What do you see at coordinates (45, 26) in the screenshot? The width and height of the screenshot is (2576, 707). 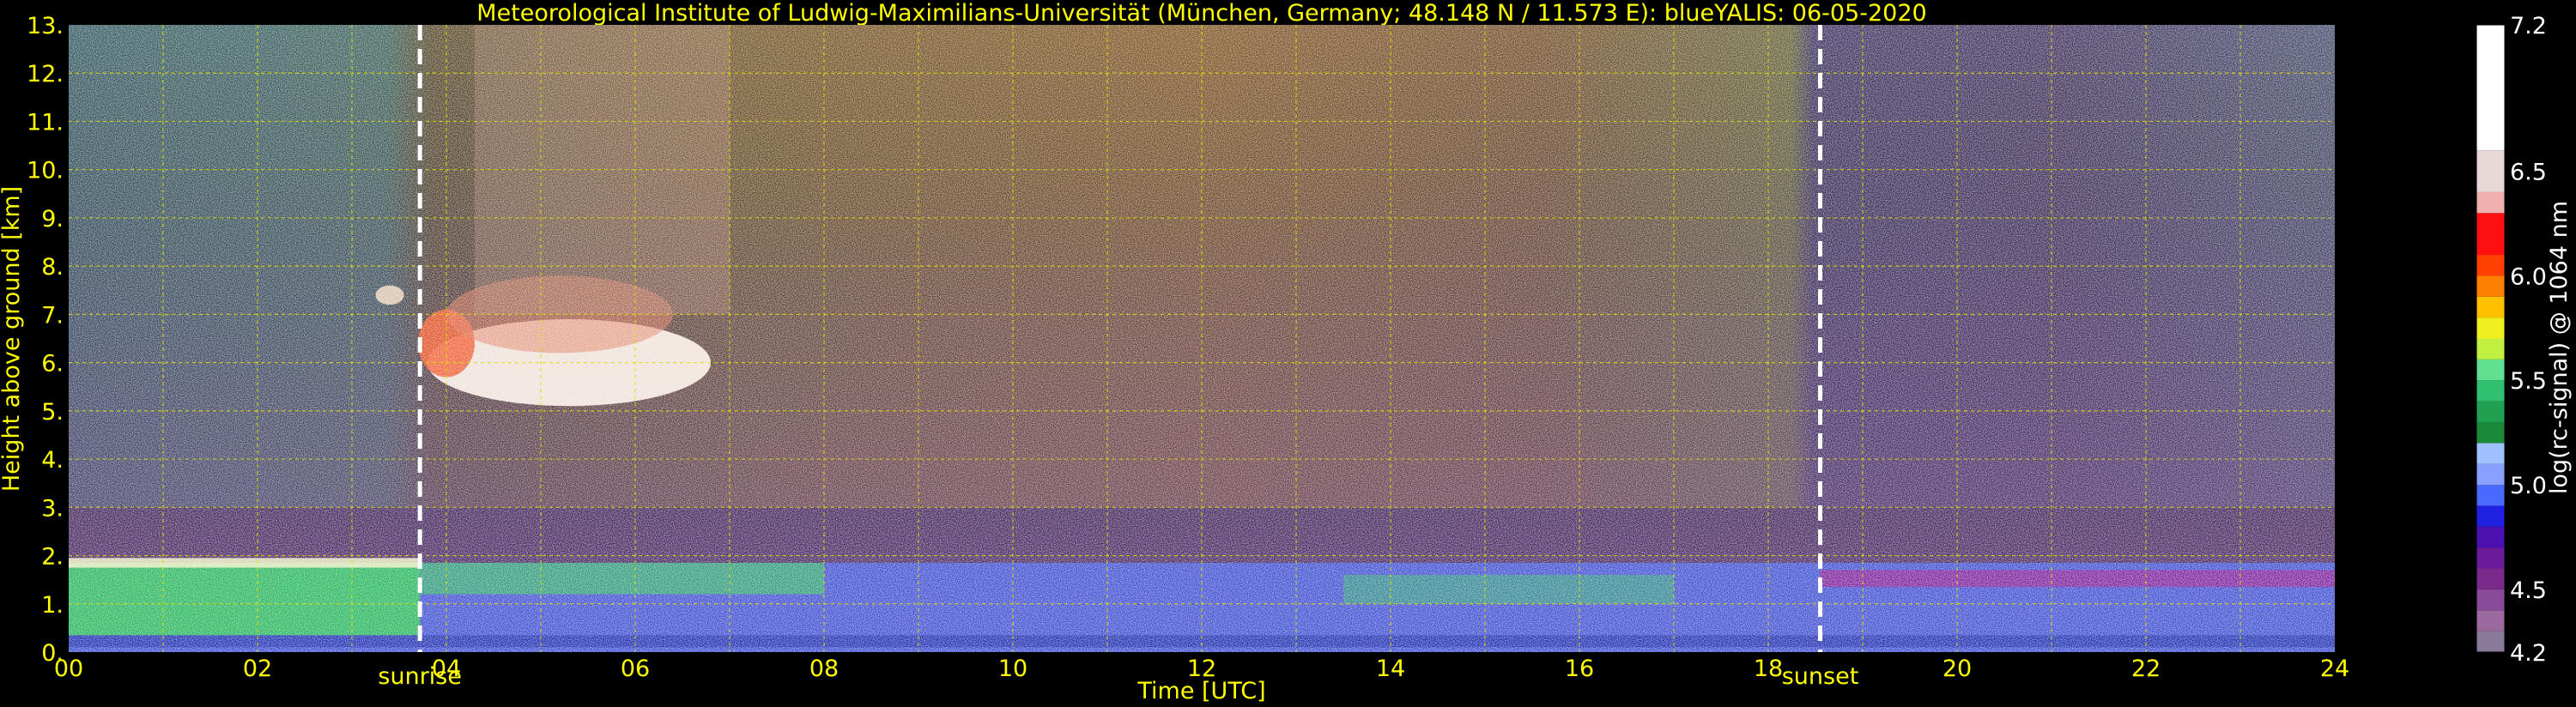 I see `y-tick-label: 13.` at bounding box center [45, 26].